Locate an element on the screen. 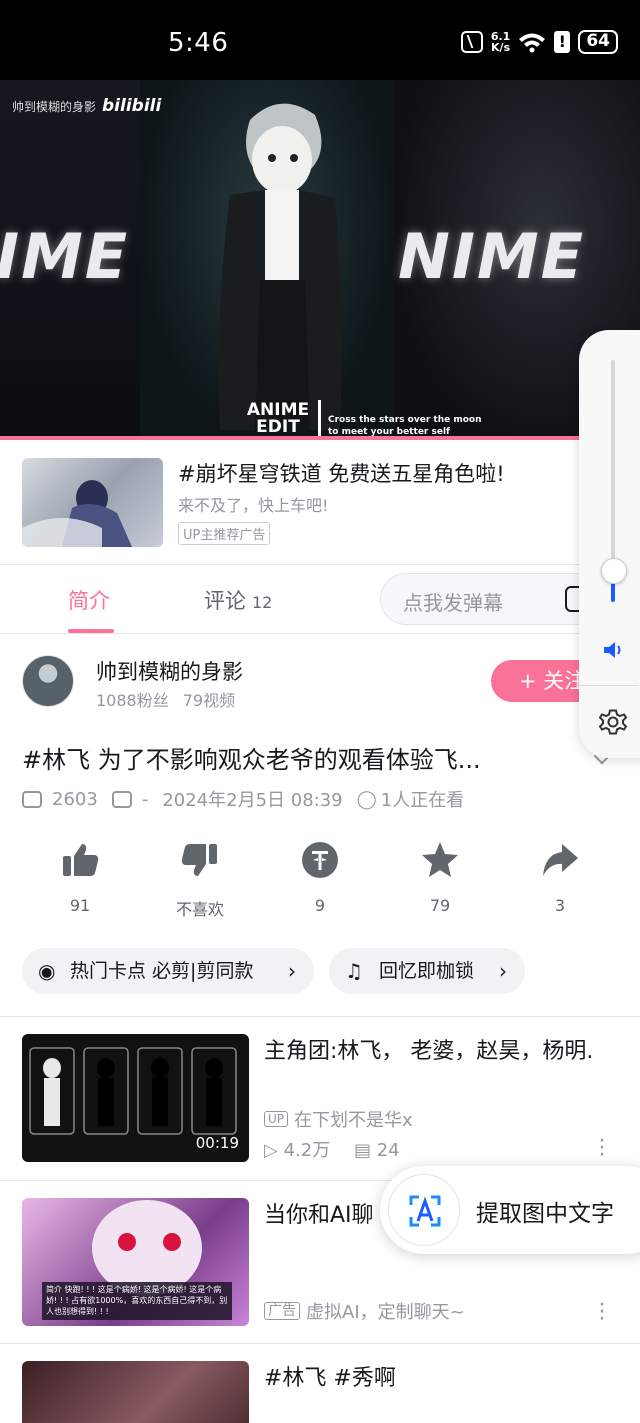 This screenshot has width=640, height=1423. status-icons: 6.1 K/s ! 64 is located at coordinates (539, 42).